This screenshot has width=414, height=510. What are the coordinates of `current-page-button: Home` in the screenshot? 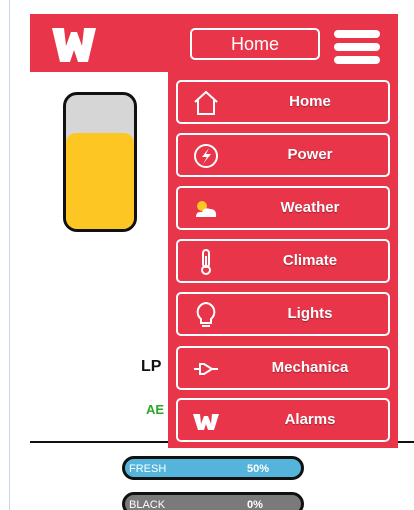 It's located at (255, 44).